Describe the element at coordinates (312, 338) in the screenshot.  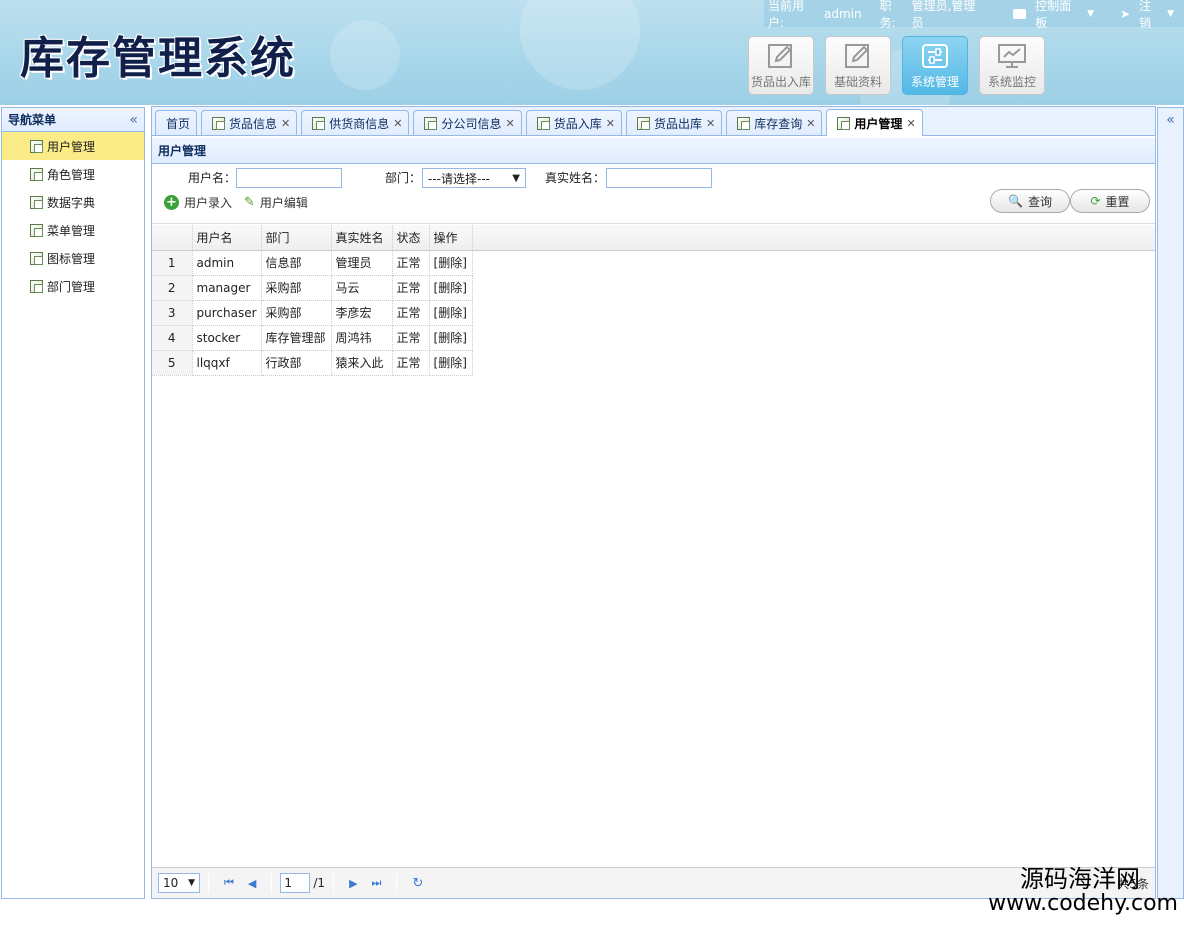
I see `table-row: 4 stocker 库存管理部 周鸿祎 正常 [删除]` at that location.